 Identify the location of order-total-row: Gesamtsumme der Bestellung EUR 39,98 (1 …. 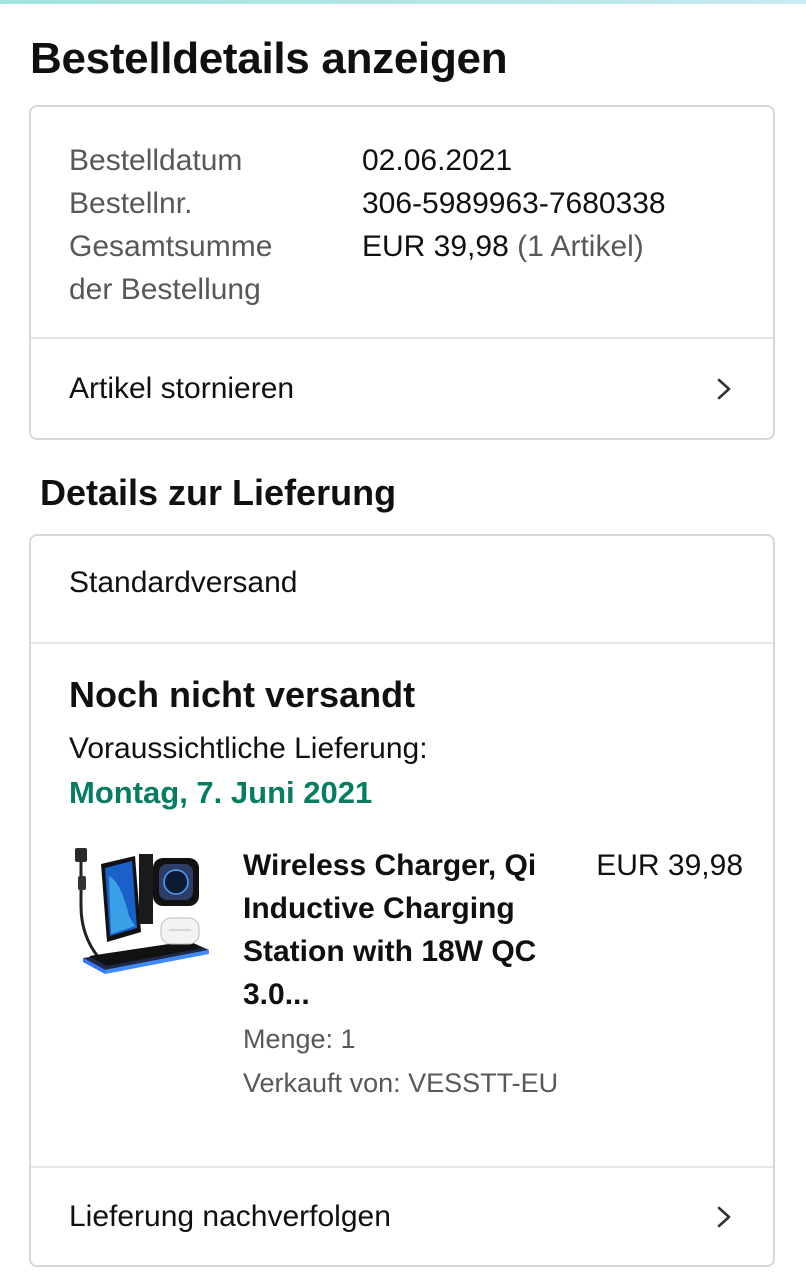
(367, 268).